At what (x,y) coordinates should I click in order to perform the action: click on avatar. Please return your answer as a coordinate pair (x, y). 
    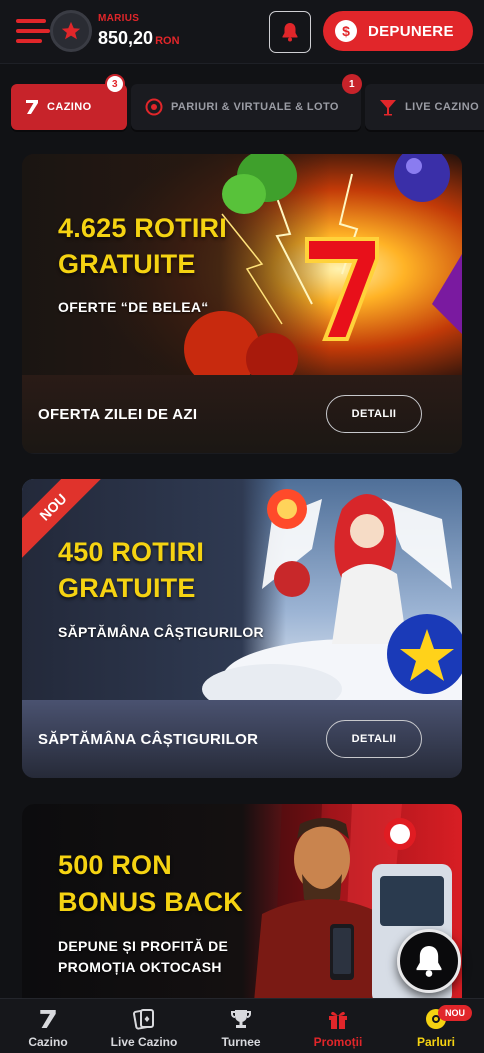
    Looking at the image, I should click on (71, 31).